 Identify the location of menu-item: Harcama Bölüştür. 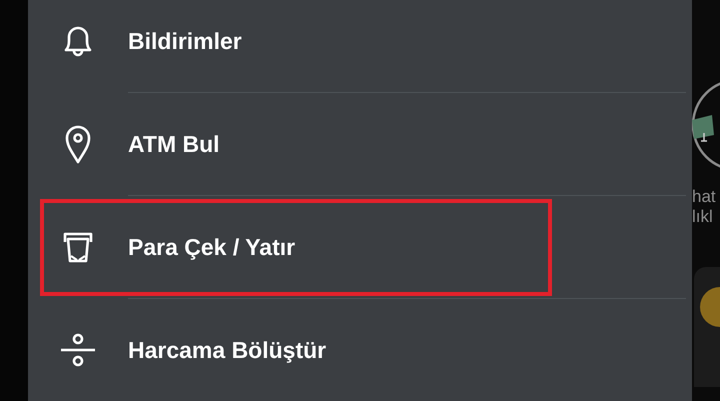
(227, 350).